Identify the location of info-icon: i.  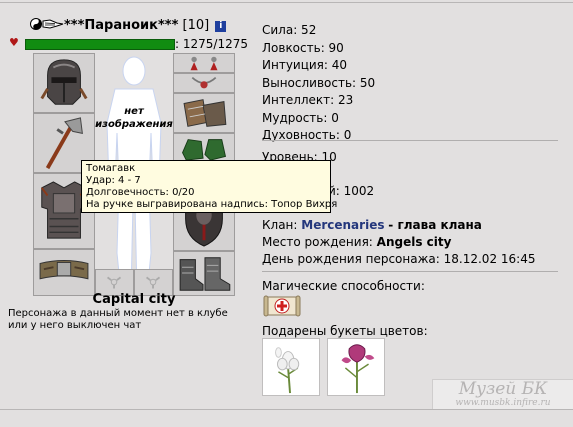
(221, 26).